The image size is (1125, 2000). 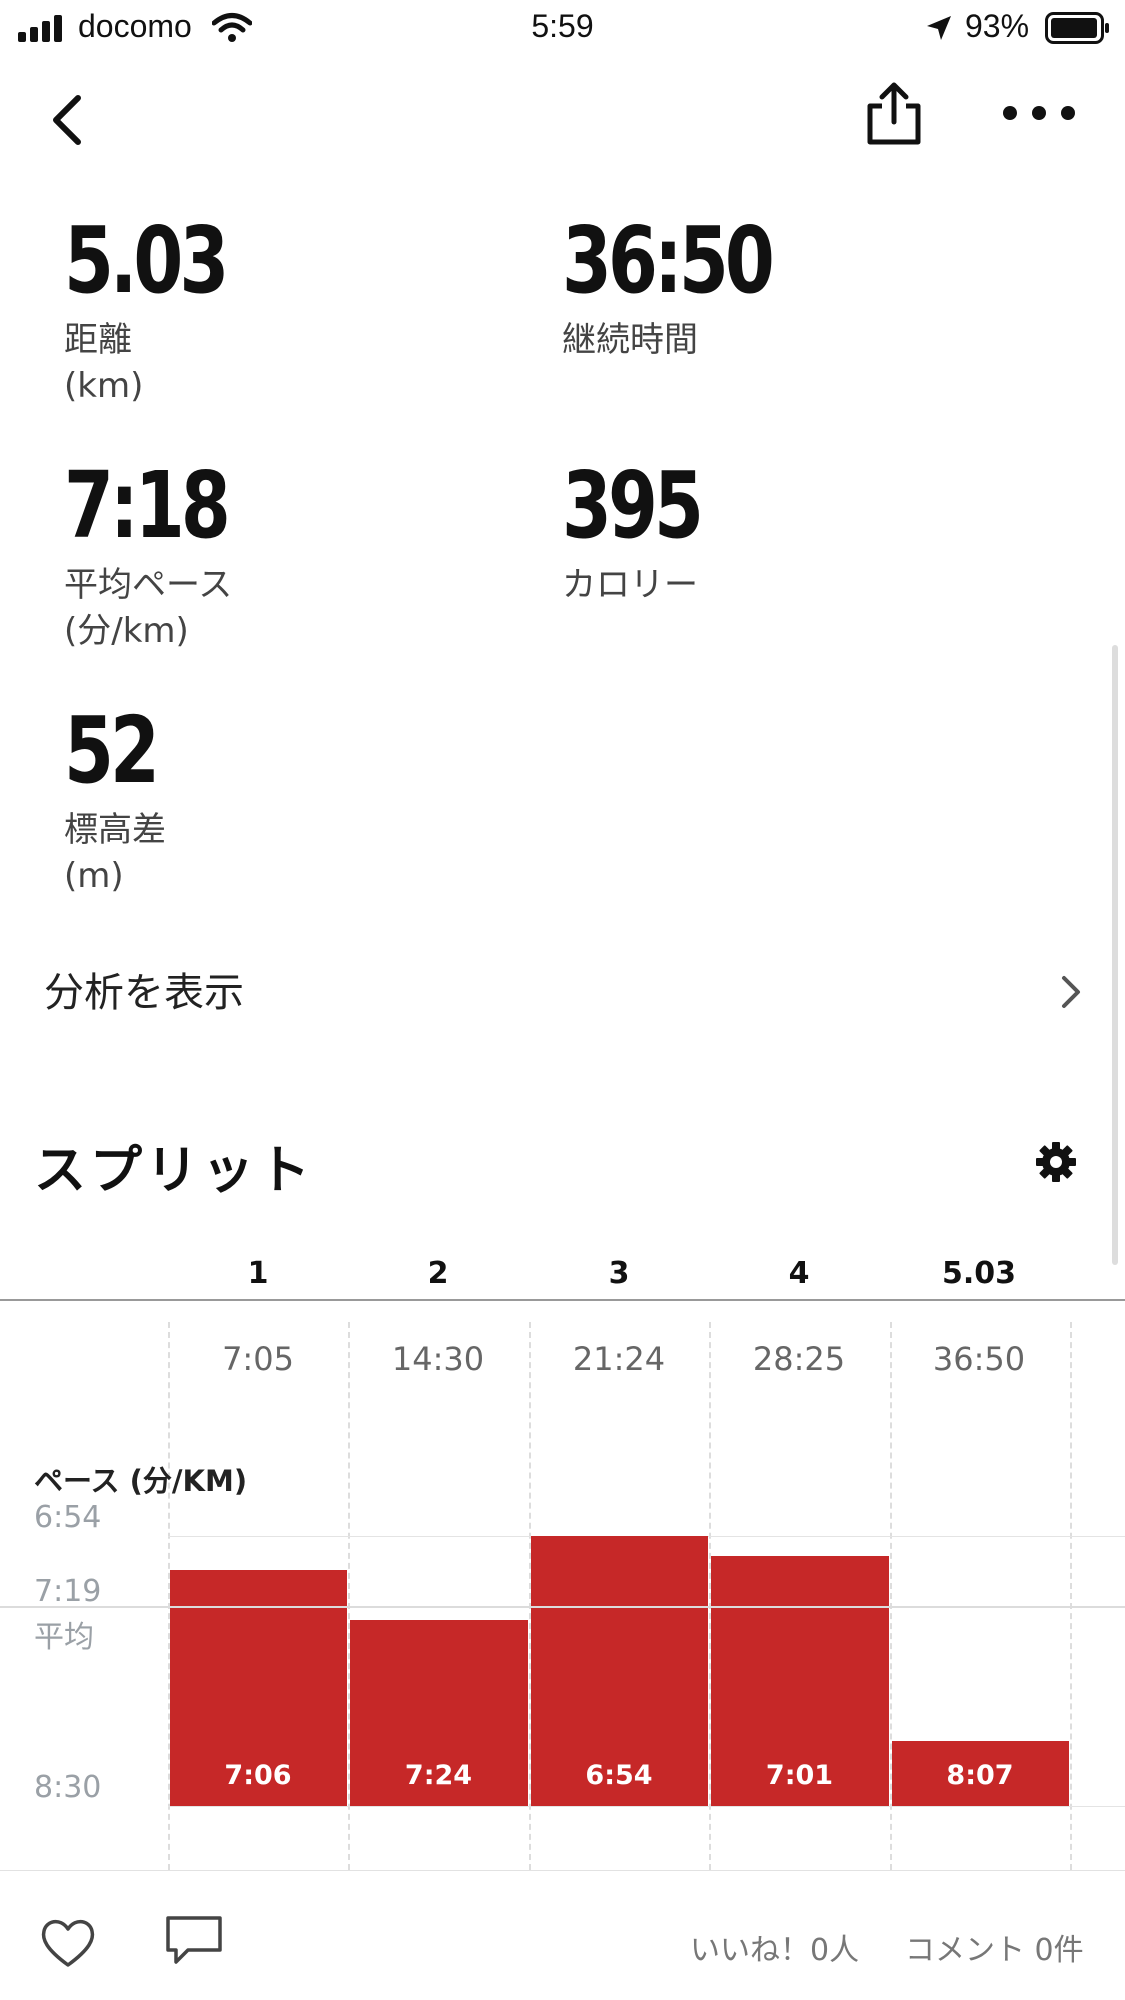 I want to click on pace-bar-label: 7:24, so click(x=438, y=1775).